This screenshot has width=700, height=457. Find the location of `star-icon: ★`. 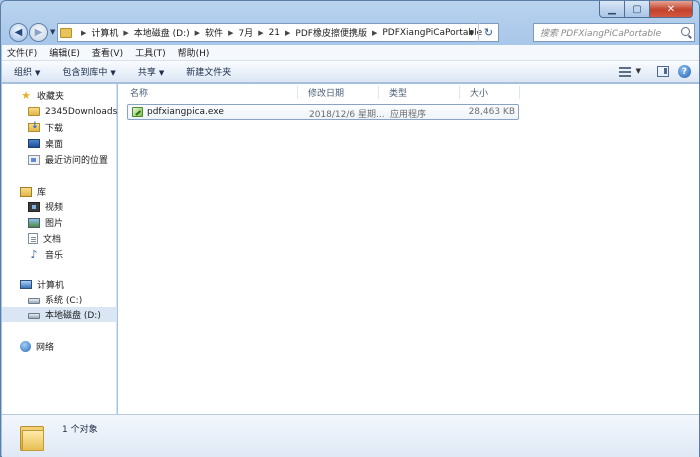

star-icon: ★ is located at coordinates (26, 95).